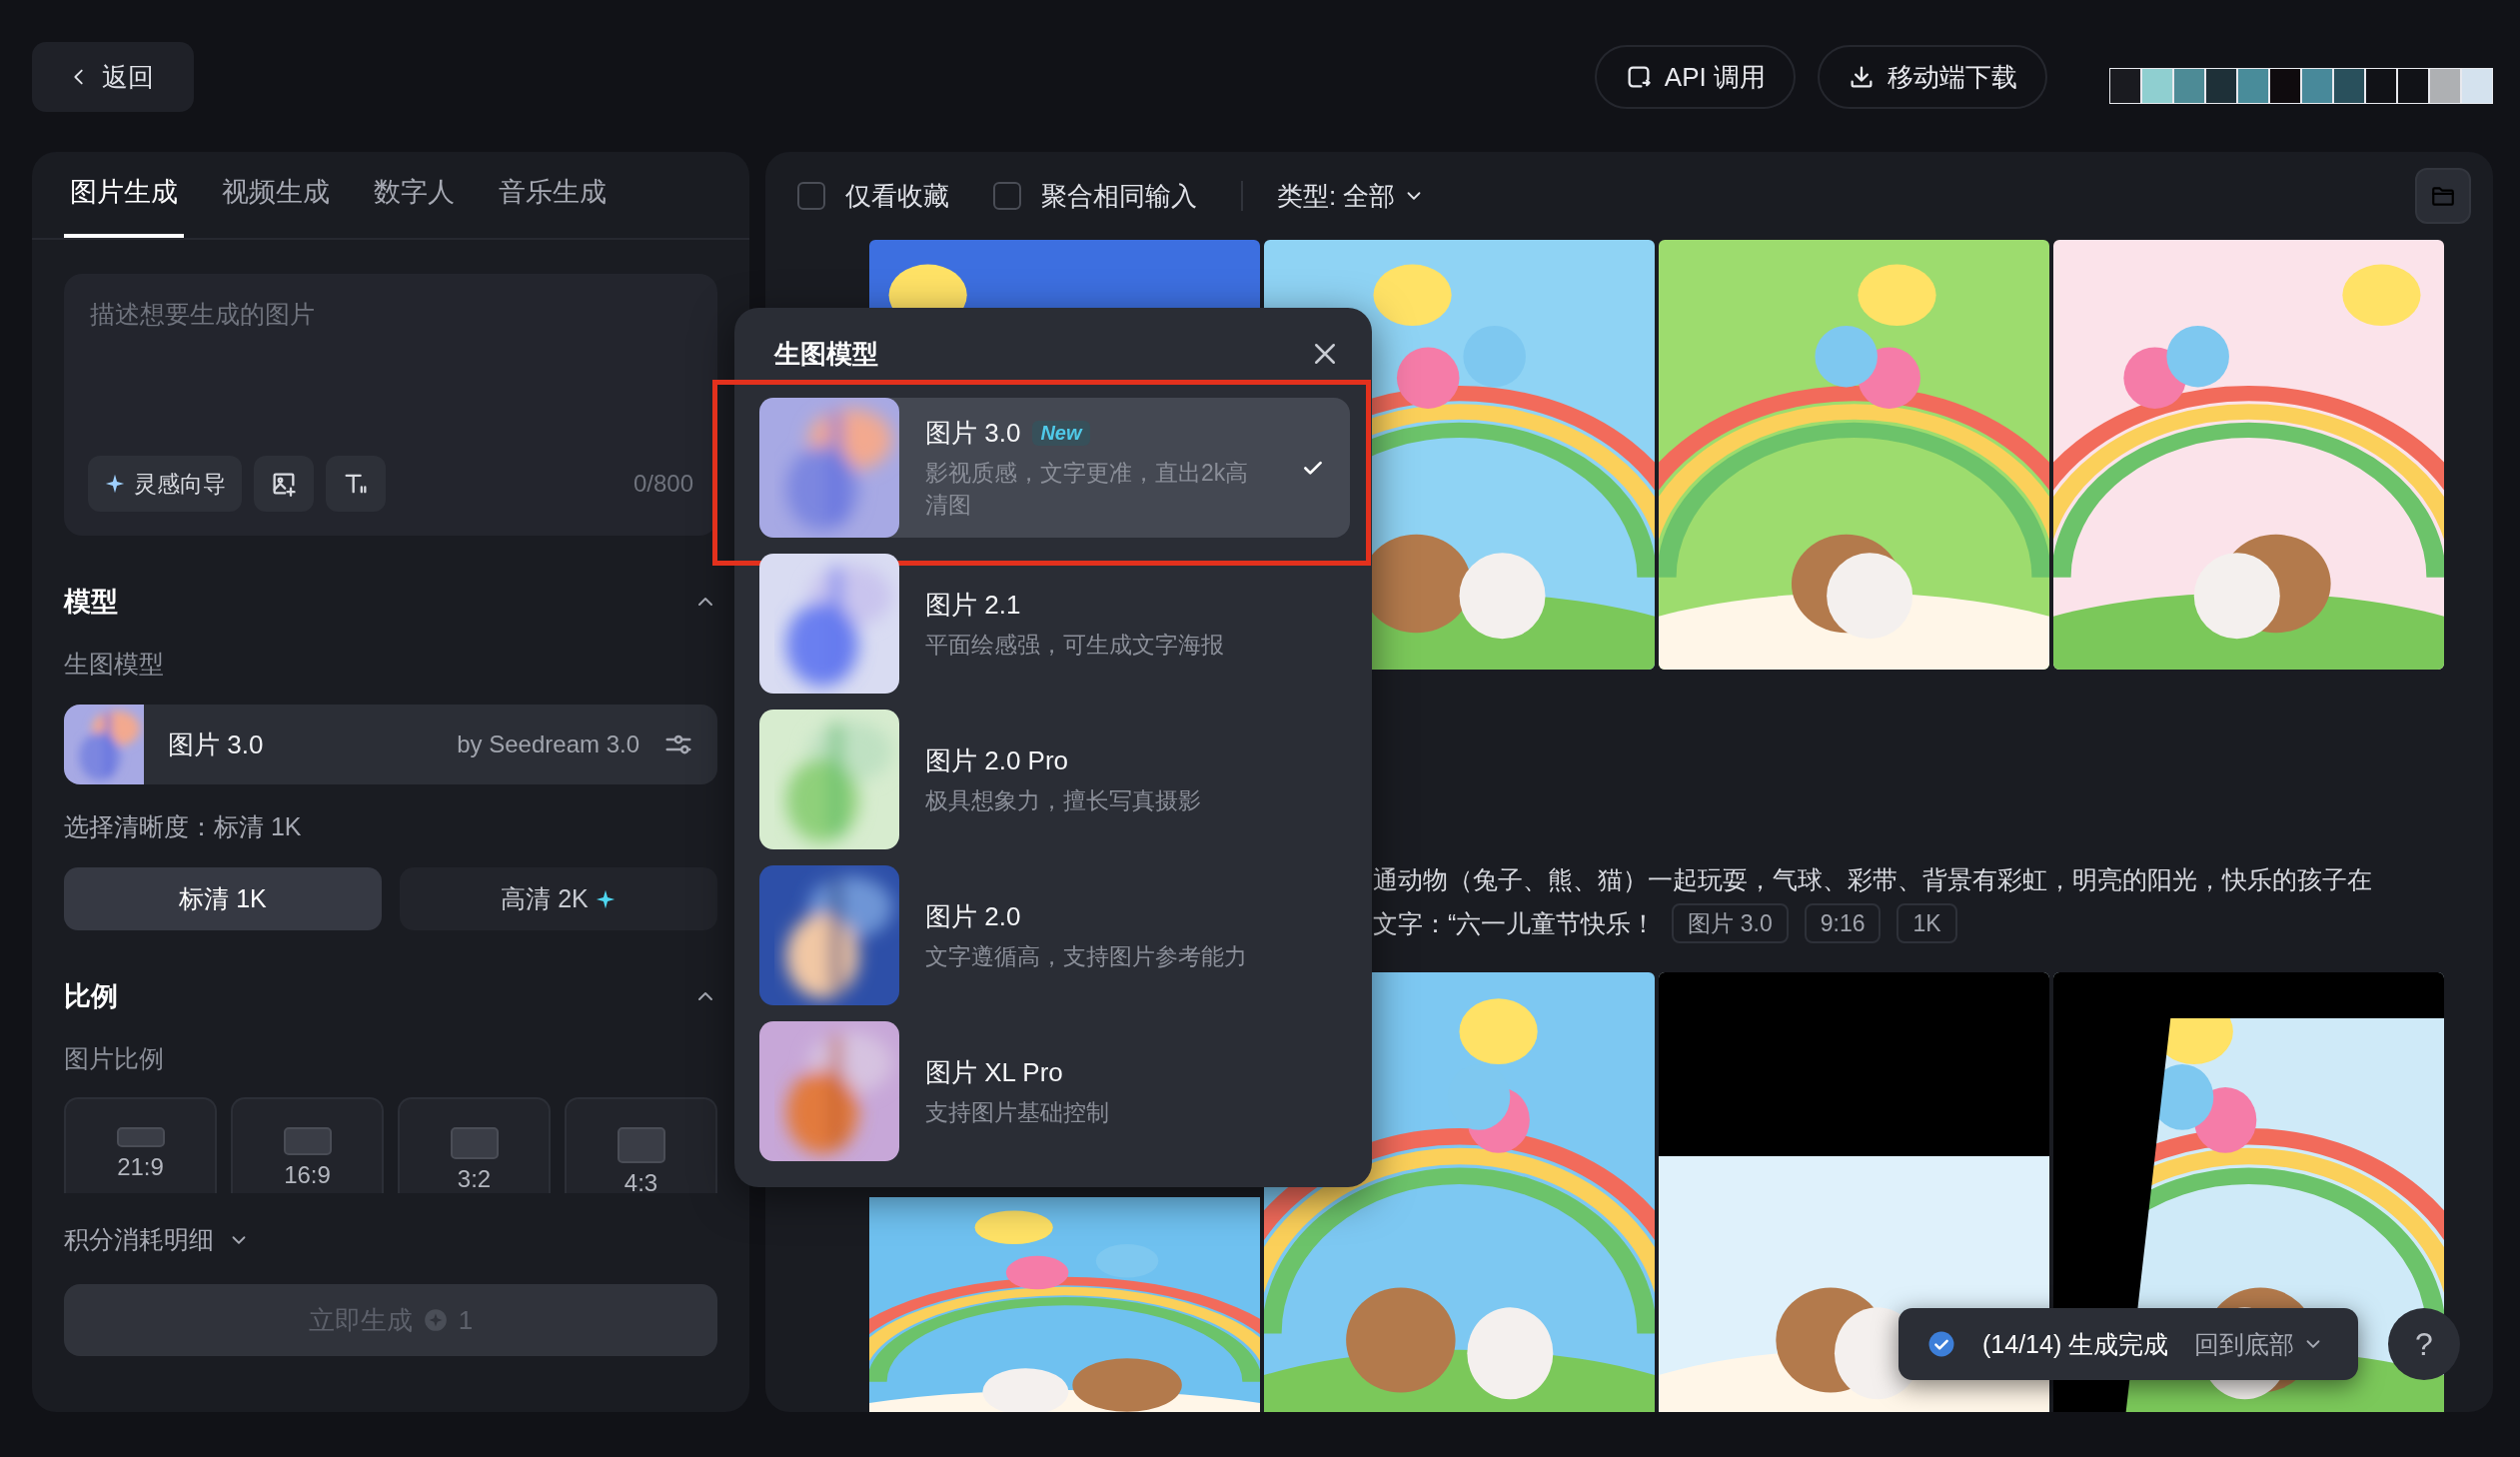  What do you see at coordinates (216, 744) in the screenshot?
I see `model-name: 图片 3.0` at bounding box center [216, 744].